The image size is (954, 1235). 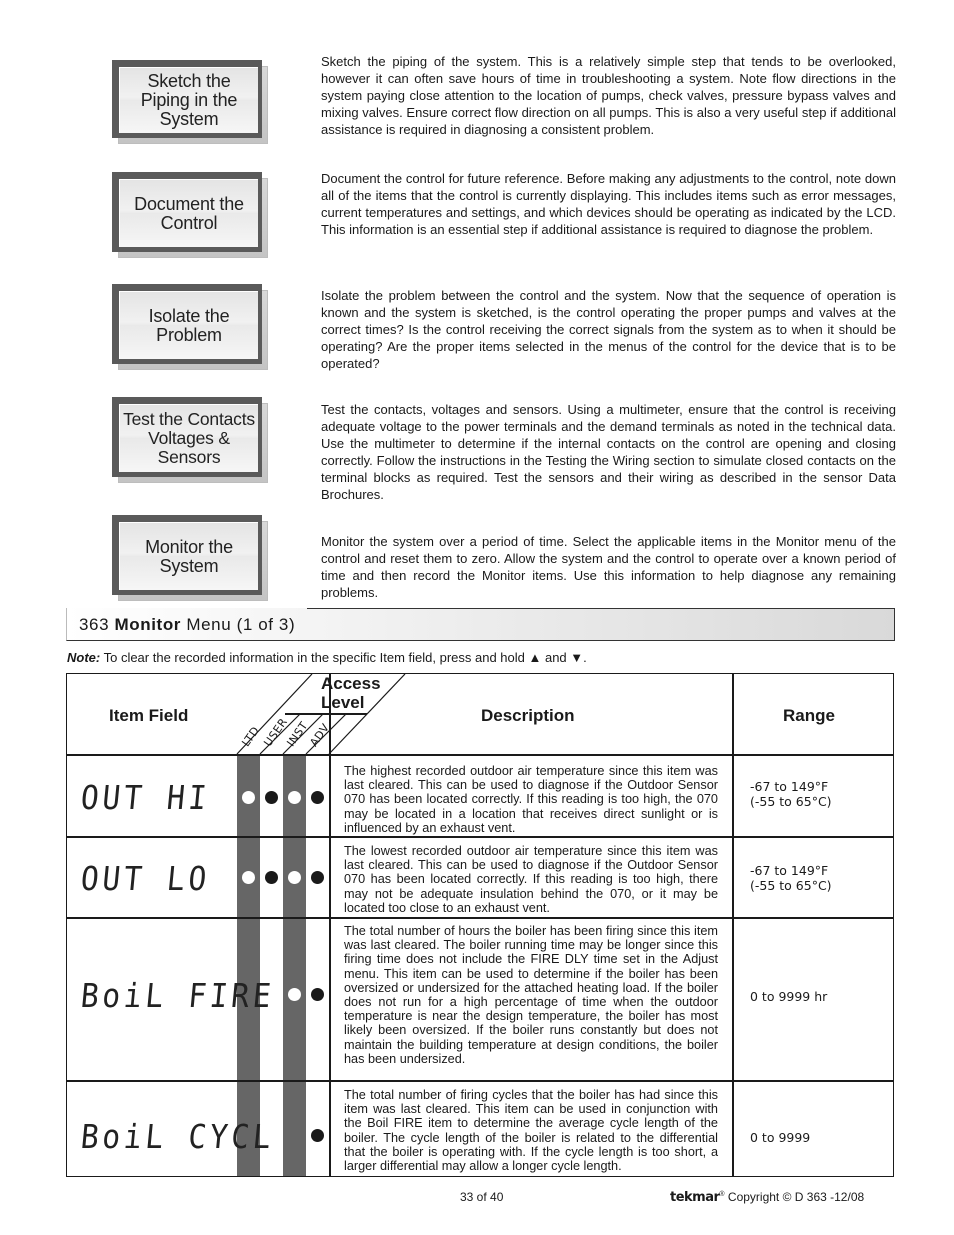 I want to click on item-range: 0 to 9999 hr, so click(x=789, y=996).